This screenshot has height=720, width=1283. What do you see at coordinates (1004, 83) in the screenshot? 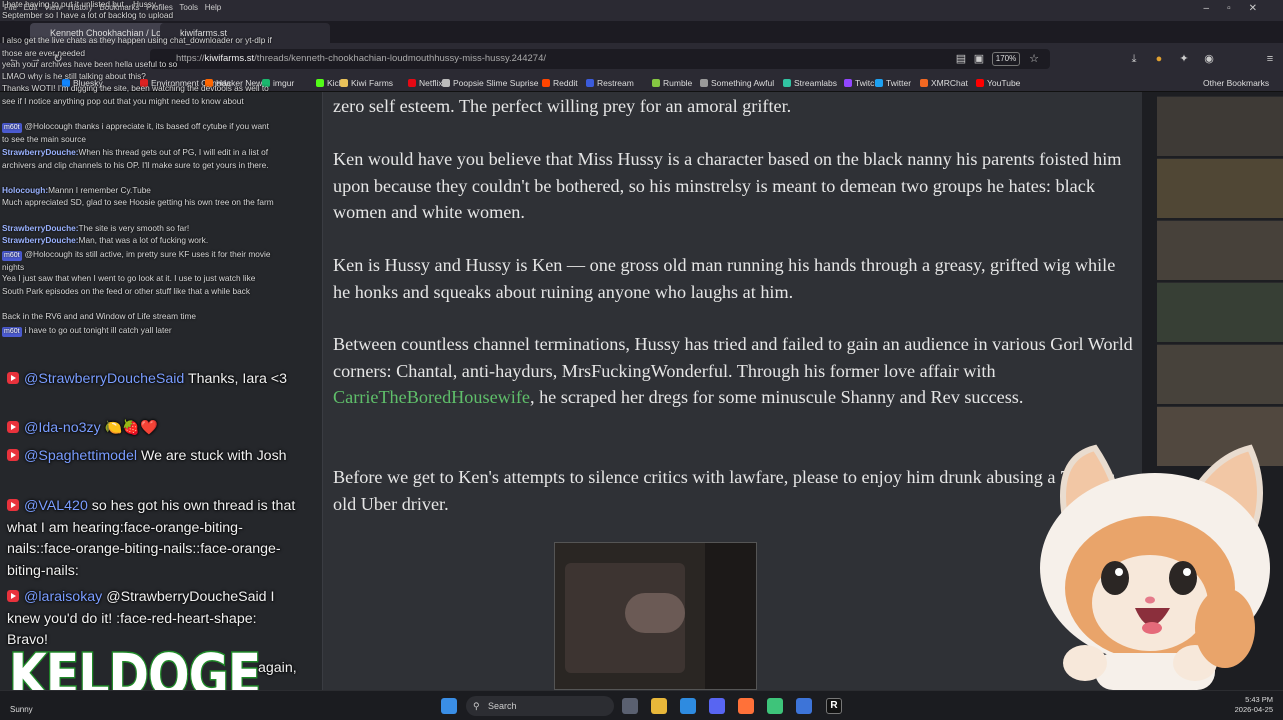
I see `bookmark-label: YouTube` at bounding box center [1004, 83].